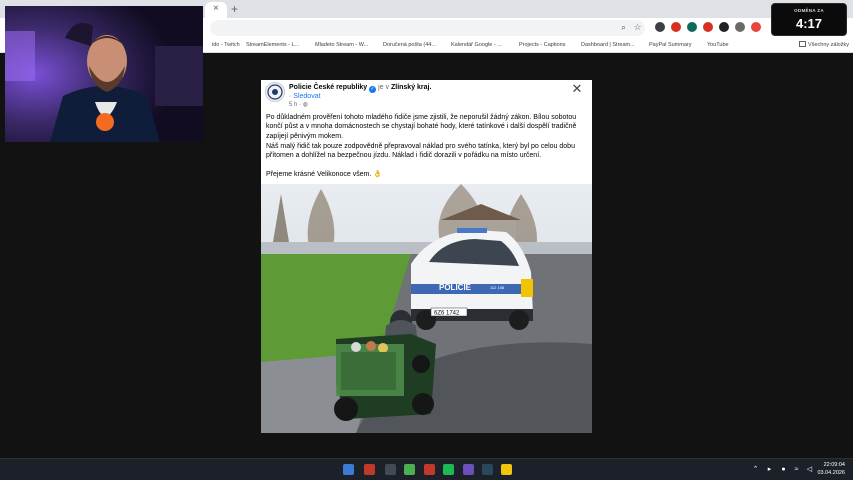 Image resolution: width=853 pixels, height=480 pixels. Describe the element at coordinates (755, 469) in the screenshot. I see `tray-expand-icon: ⌃` at that location.